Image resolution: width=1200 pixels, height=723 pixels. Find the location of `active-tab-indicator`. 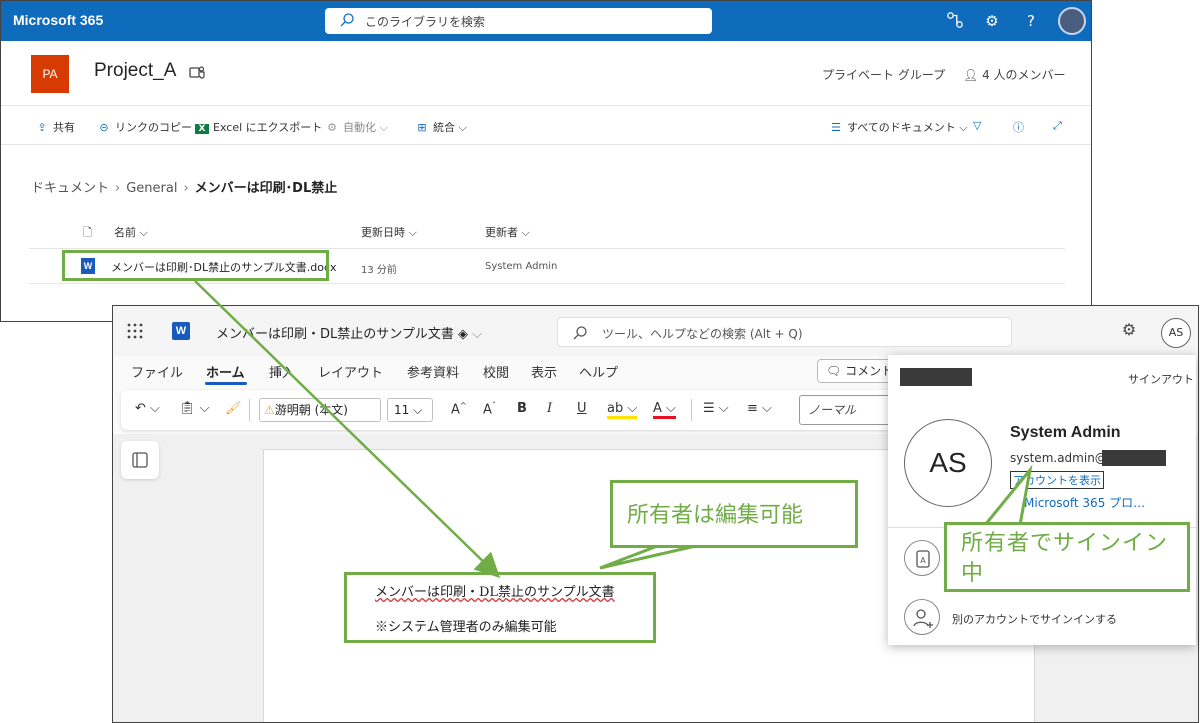

active-tab-indicator is located at coordinates (226, 383).